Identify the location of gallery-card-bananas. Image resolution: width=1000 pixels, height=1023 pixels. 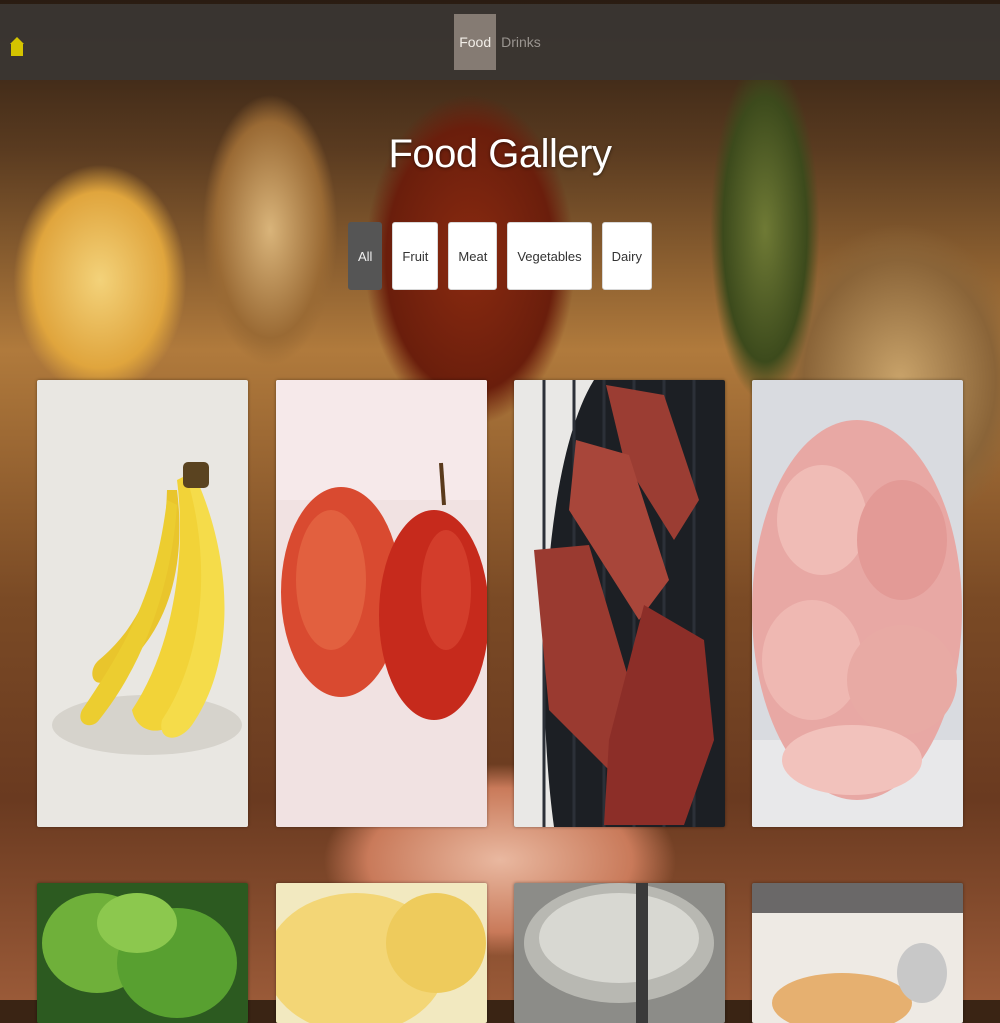
(142, 603).